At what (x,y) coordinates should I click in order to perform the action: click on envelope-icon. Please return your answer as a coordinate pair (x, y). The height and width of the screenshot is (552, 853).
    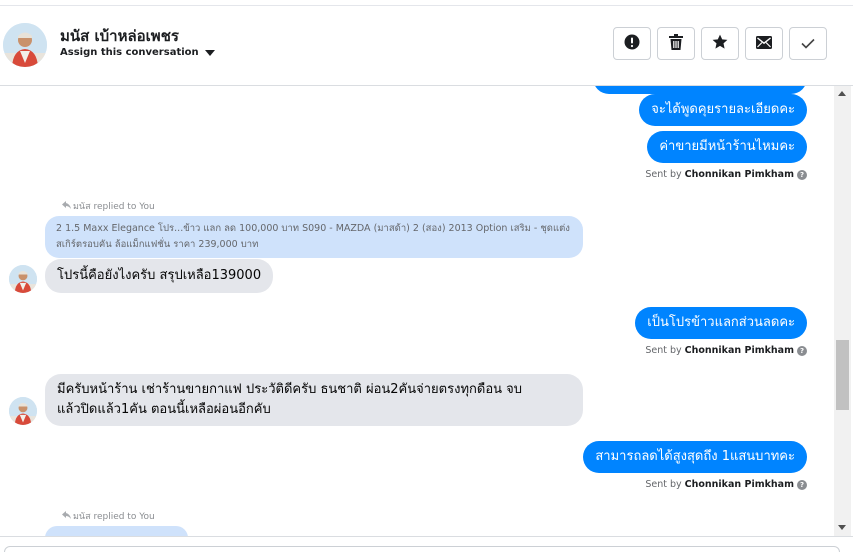
    Looking at the image, I should click on (764, 43).